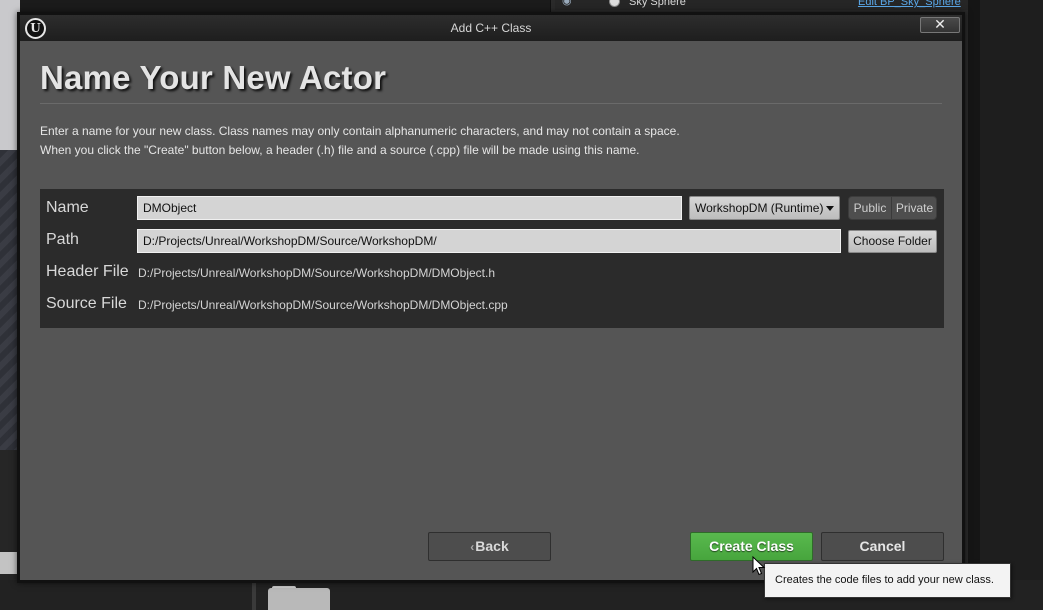 The width and height of the screenshot is (1043, 610). Describe the element at coordinates (657, 4) in the screenshot. I see `outliner-item-label: Sky Sphere` at that location.